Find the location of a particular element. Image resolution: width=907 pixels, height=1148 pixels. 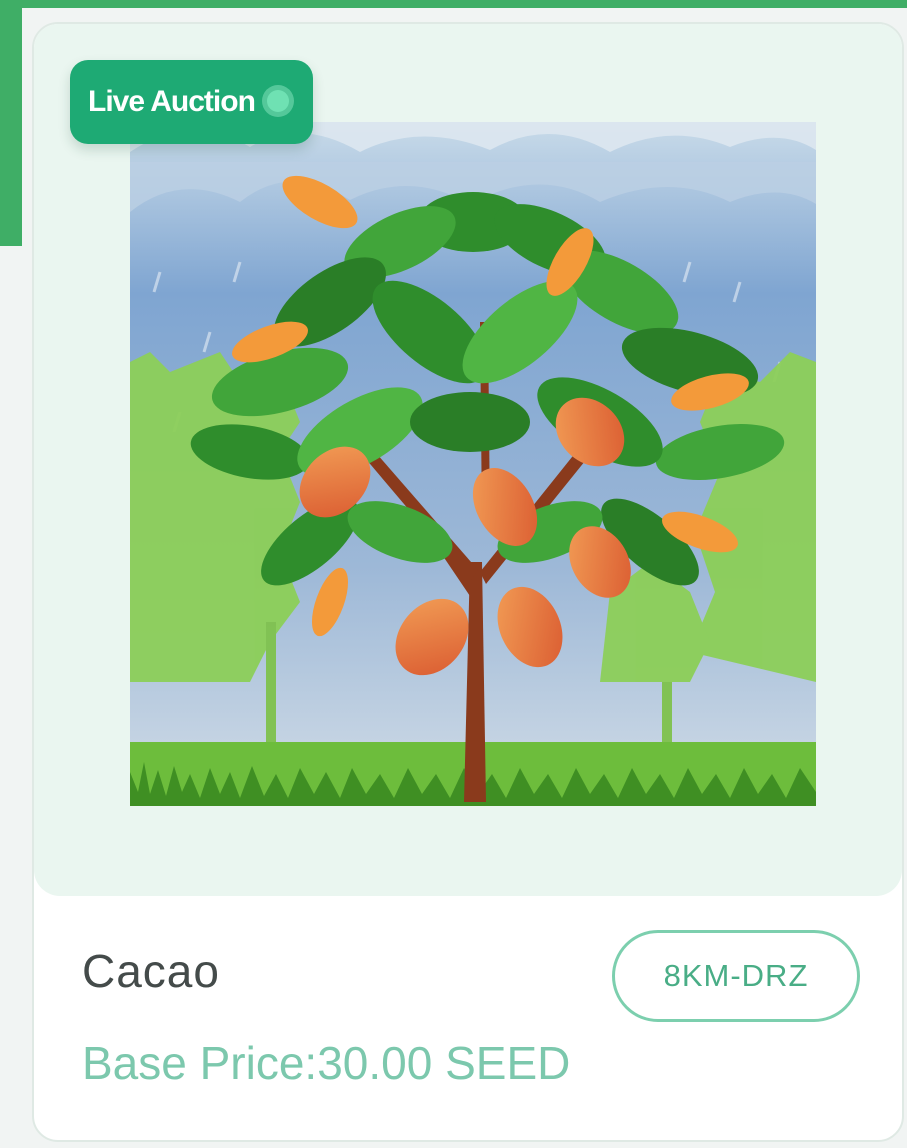

top-accent-bar is located at coordinates (453, 4).